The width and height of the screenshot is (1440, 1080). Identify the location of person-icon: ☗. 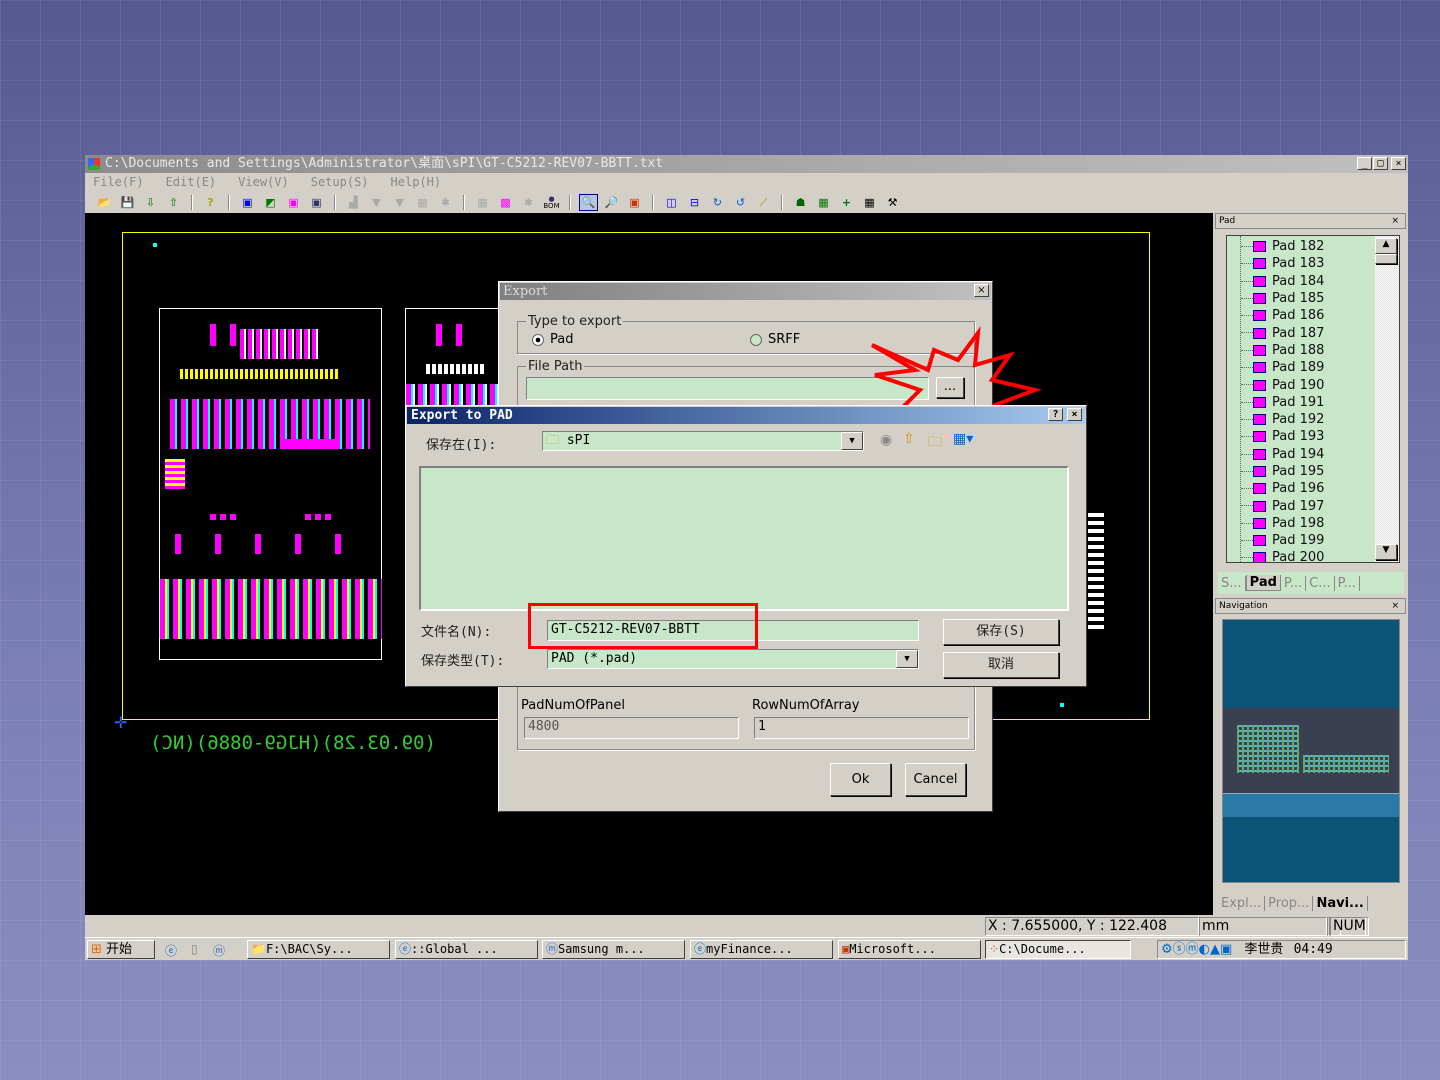
(800, 202).